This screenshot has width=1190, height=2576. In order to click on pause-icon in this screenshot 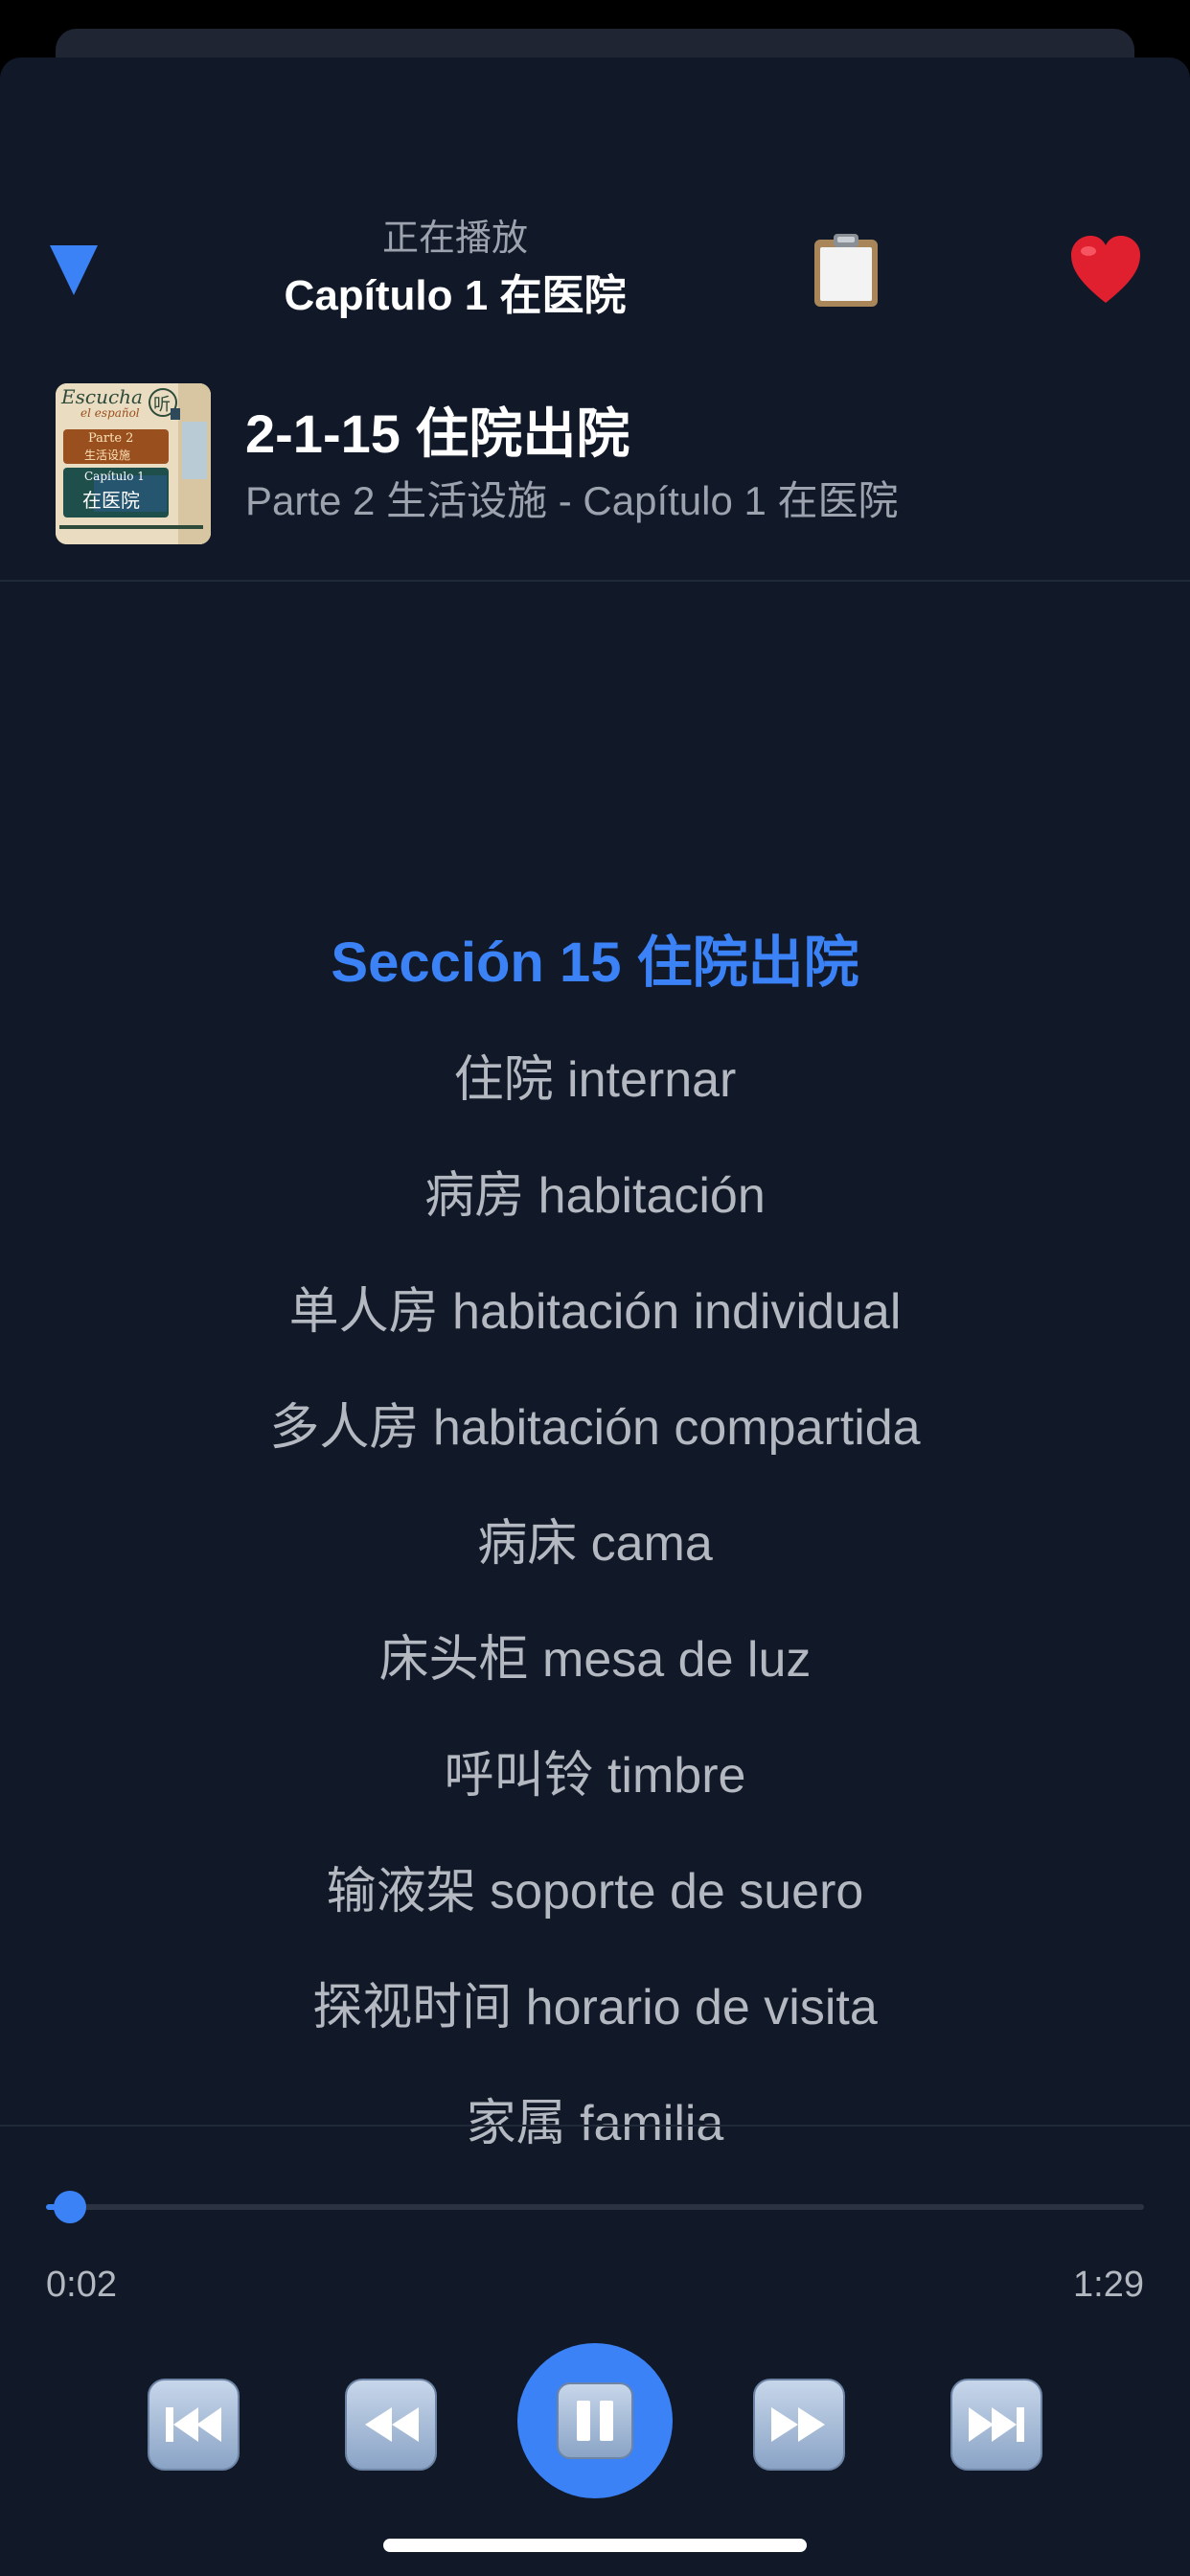, I will do `click(595, 2420)`.